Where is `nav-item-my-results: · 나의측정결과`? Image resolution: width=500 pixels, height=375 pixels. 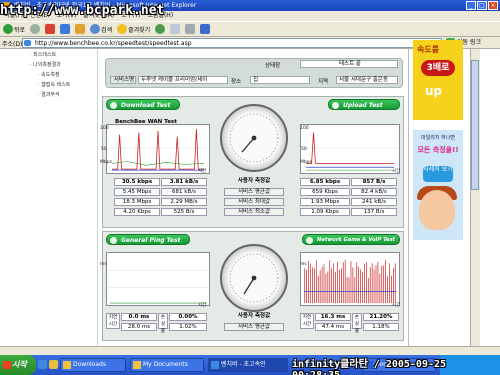 nav-item-my-results: · 나의측정결과 is located at coordinates (62, 65).